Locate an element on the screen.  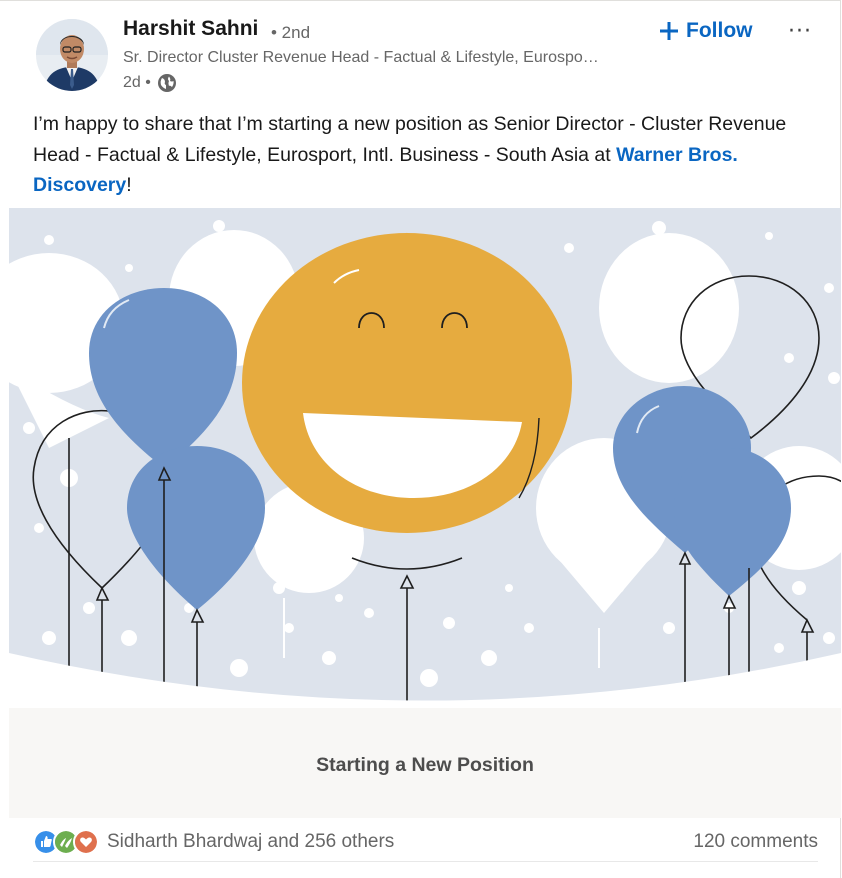
ellipsis-icon: ··· is located at coordinates (800, 31).